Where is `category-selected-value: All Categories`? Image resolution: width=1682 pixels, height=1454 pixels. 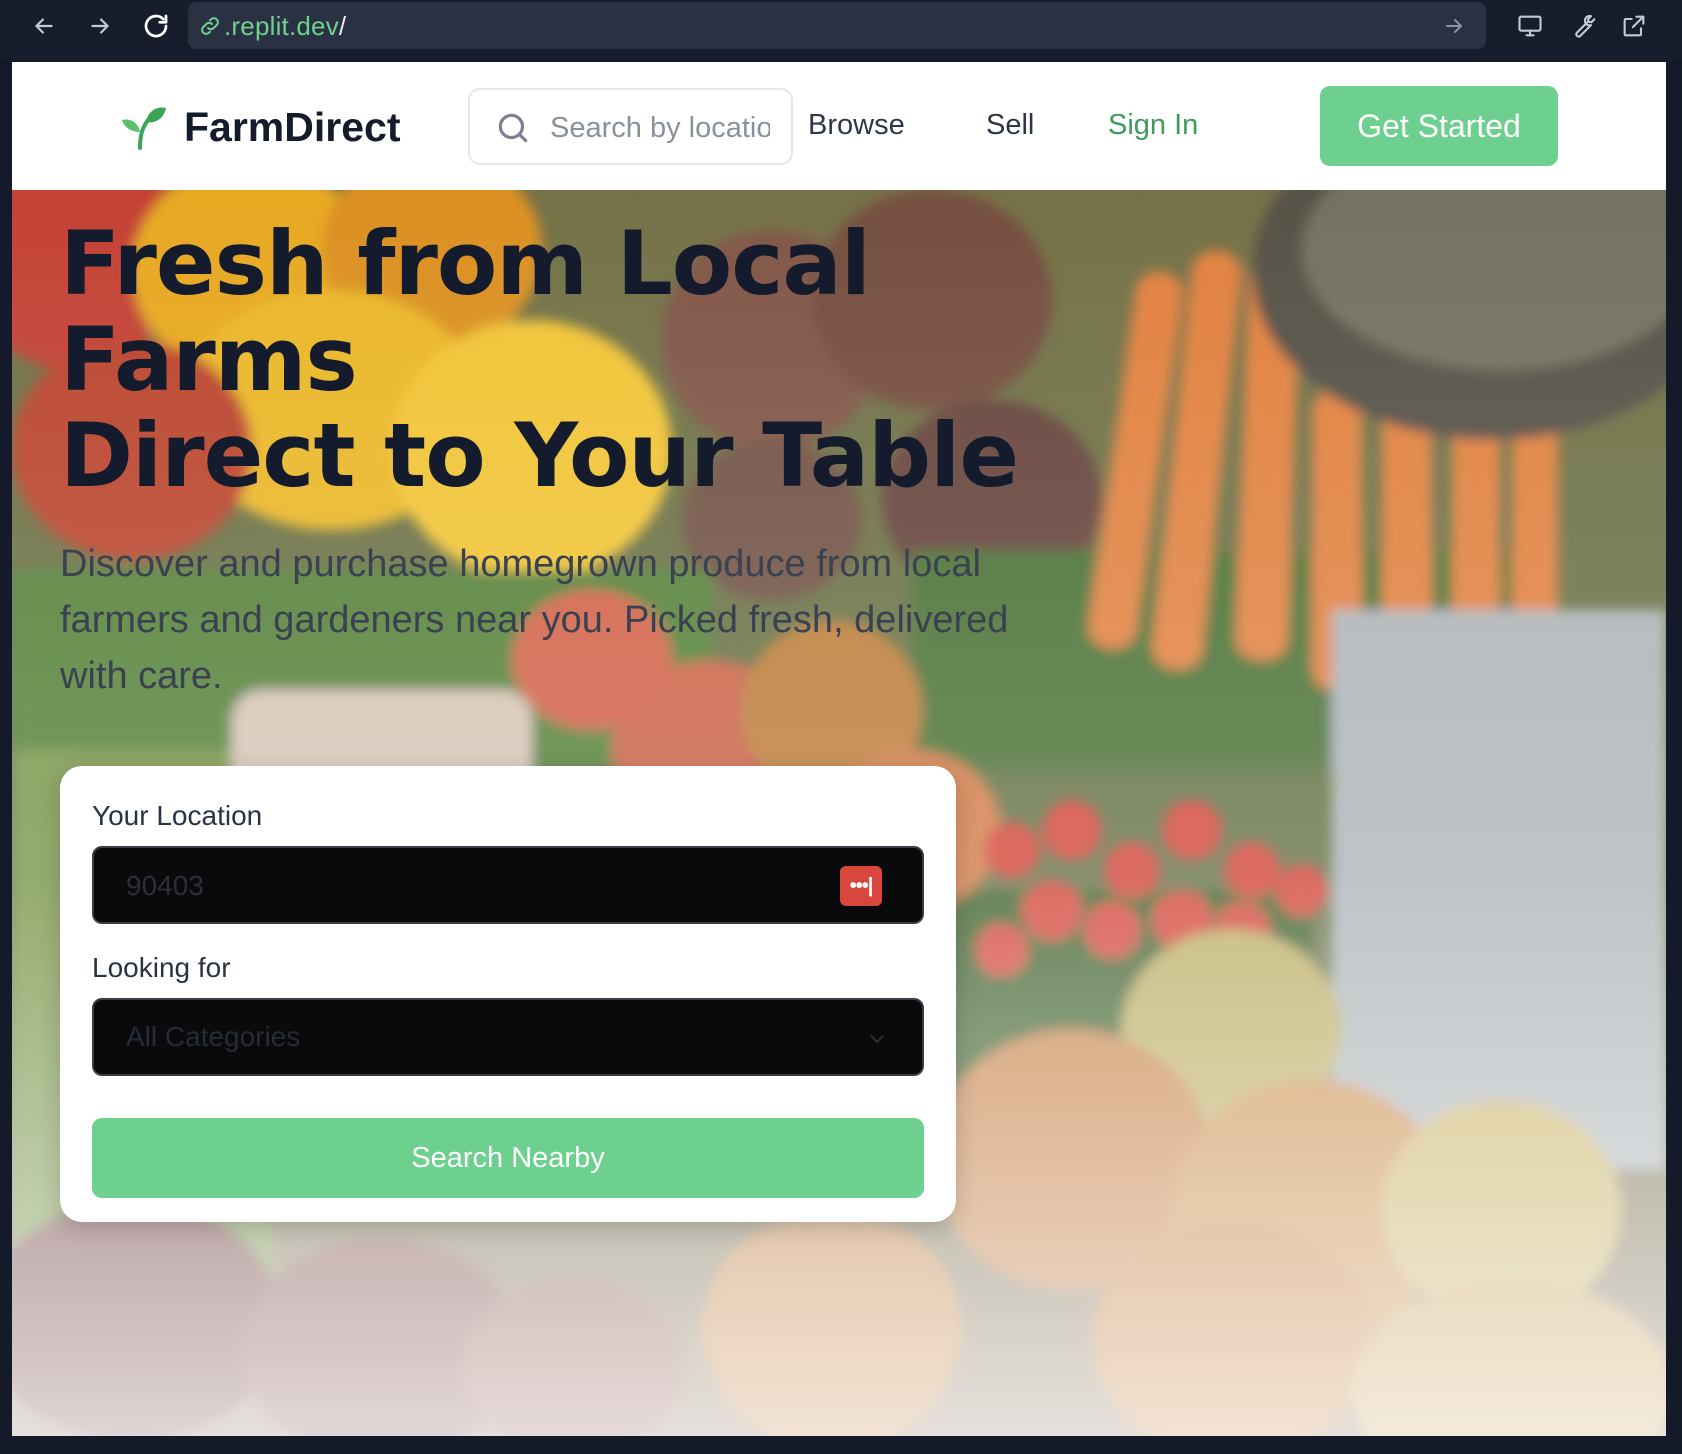 category-selected-value: All Categories is located at coordinates (213, 1036).